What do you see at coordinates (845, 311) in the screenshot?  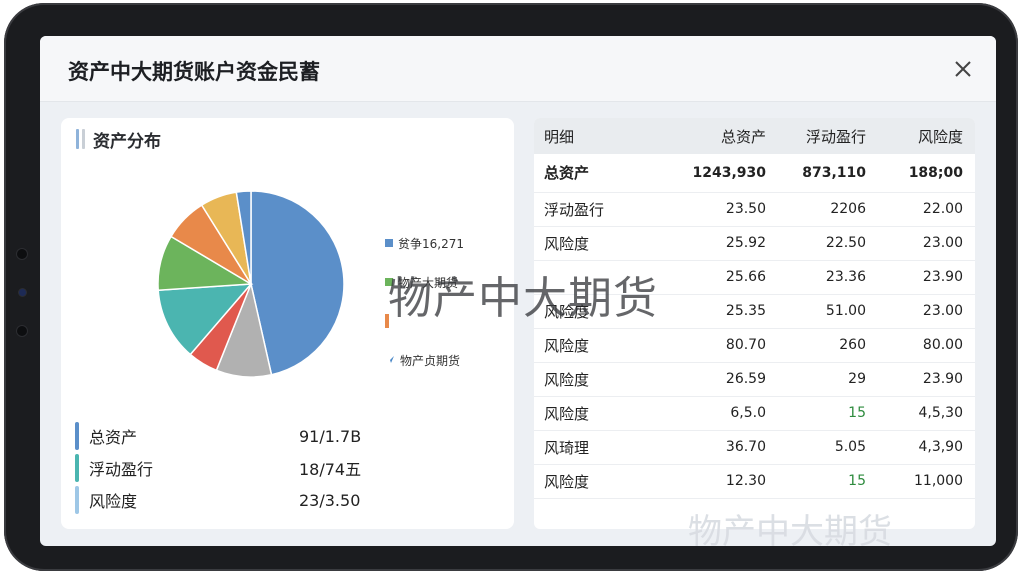 I see `value-cell: 51.00` at bounding box center [845, 311].